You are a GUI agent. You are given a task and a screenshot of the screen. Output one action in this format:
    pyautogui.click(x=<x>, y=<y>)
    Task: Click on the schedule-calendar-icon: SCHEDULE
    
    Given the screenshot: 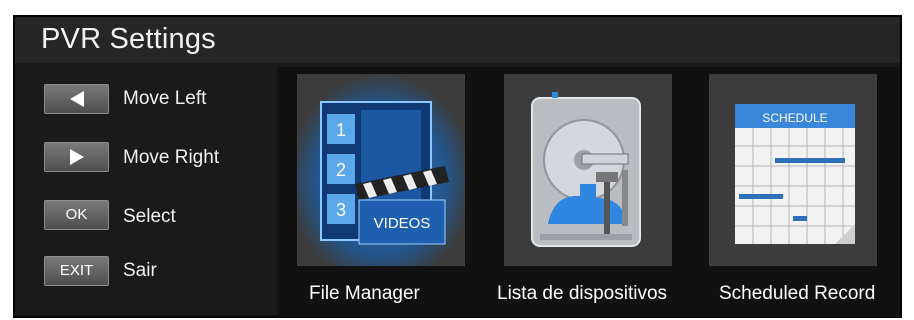 What is the action you would take?
    pyautogui.click(x=795, y=174)
    